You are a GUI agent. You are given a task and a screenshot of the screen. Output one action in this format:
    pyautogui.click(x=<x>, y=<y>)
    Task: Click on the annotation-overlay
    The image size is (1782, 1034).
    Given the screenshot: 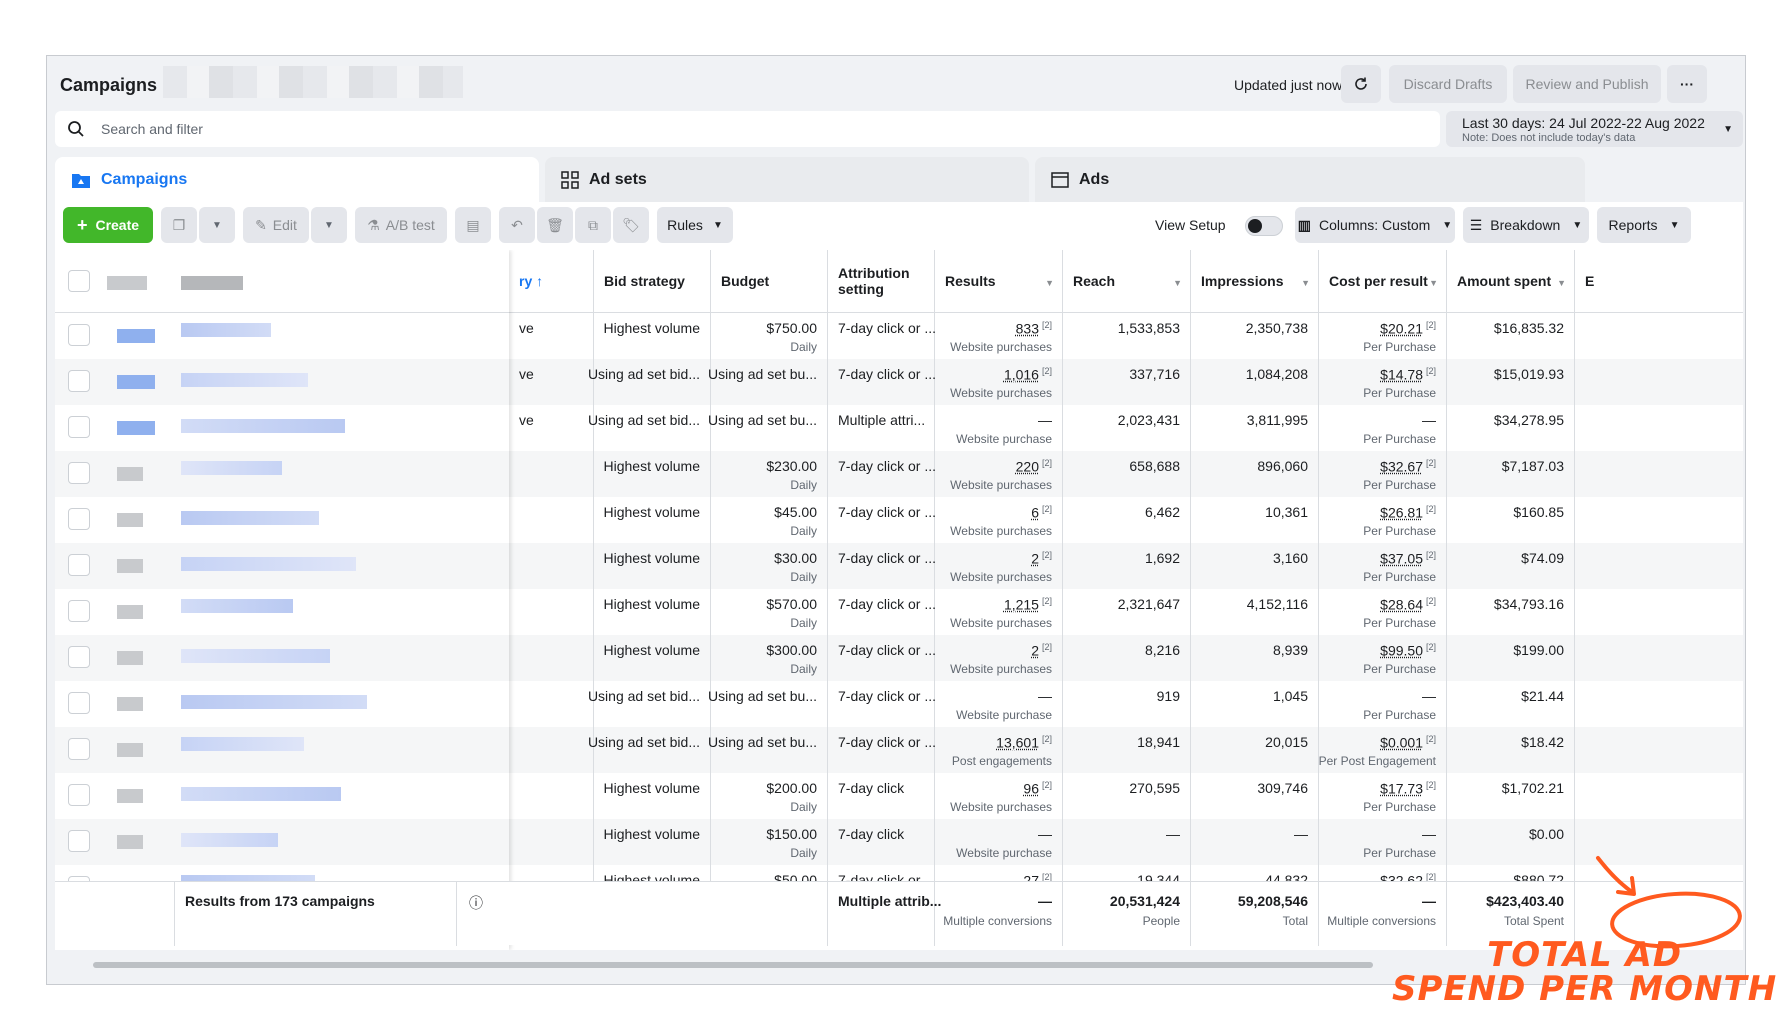 What is the action you would take?
    pyautogui.click(x=1669, y=902)
    